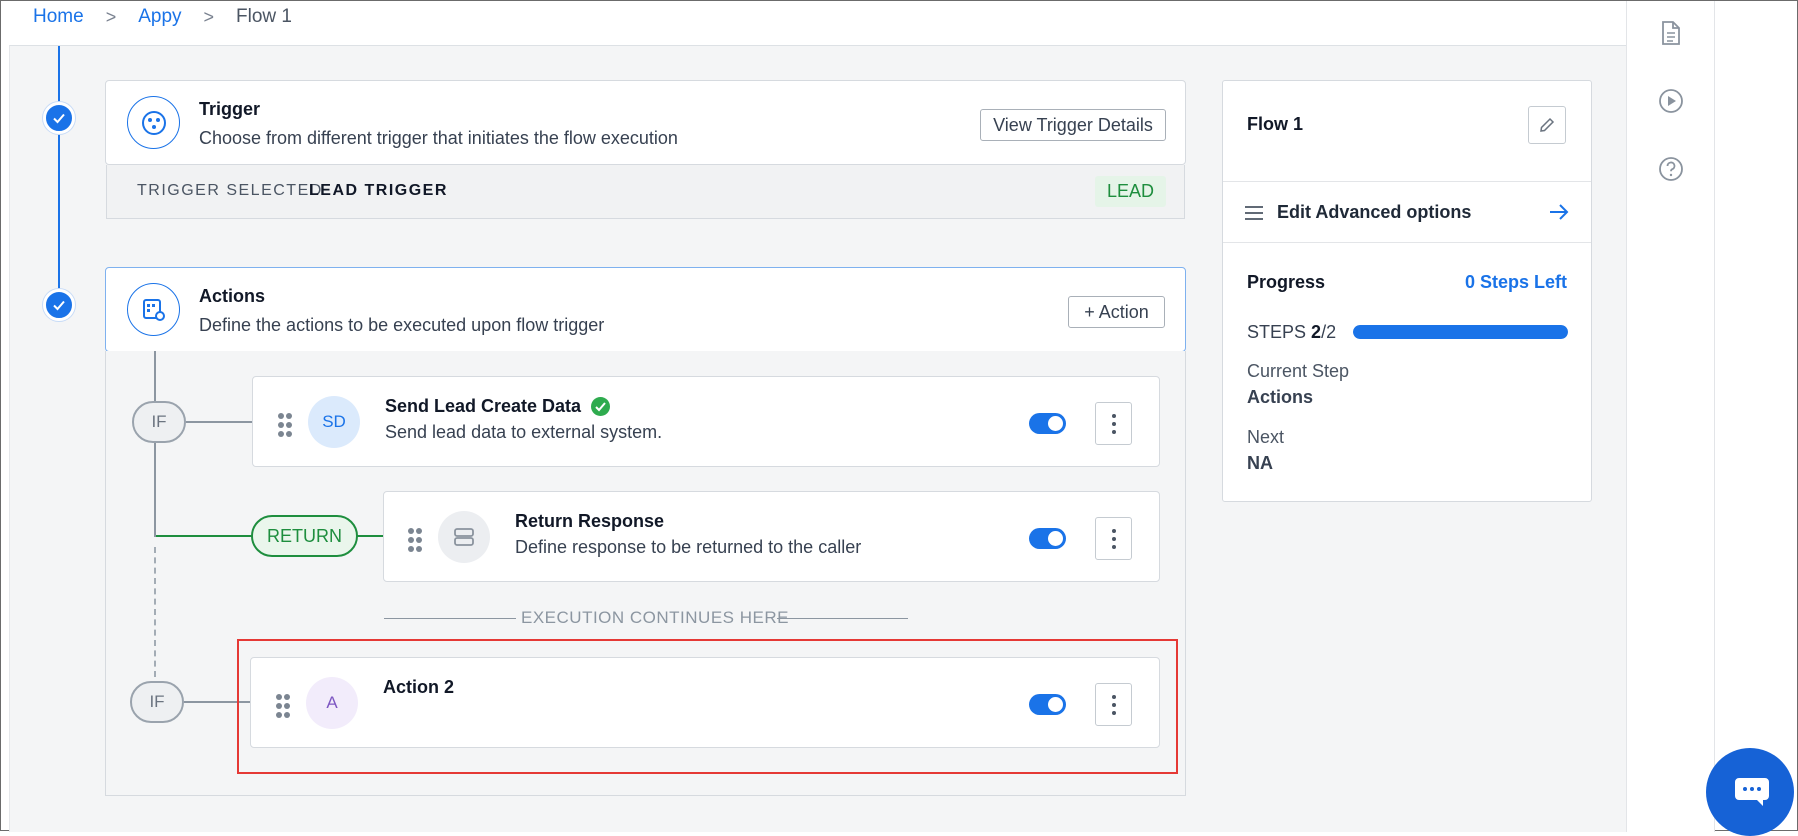  I want to click on server-icon, so click(464, 537).